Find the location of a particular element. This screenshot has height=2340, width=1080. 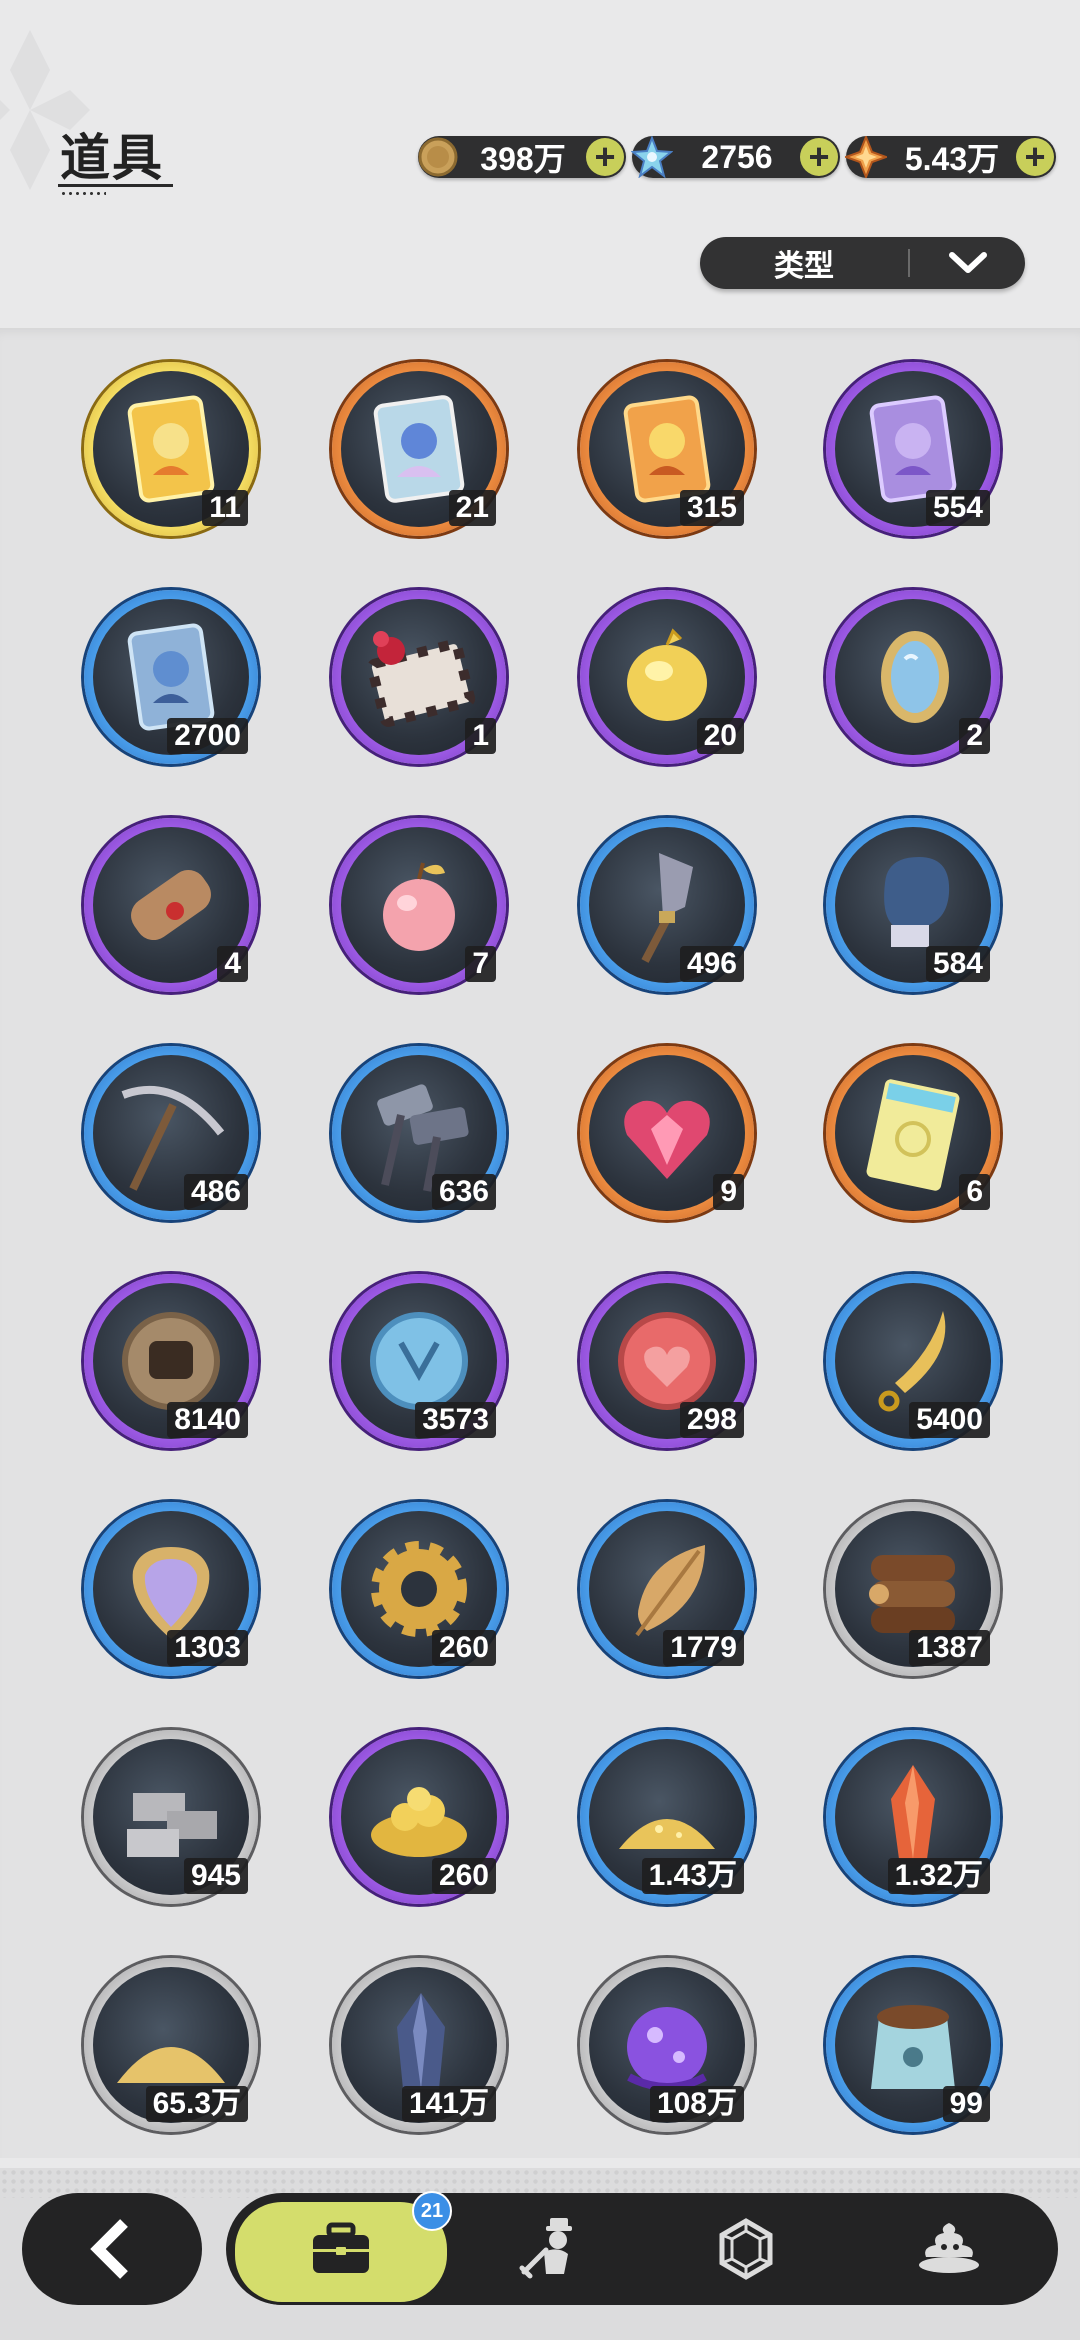

tab-desserts is located at coordinates (949, 2249).